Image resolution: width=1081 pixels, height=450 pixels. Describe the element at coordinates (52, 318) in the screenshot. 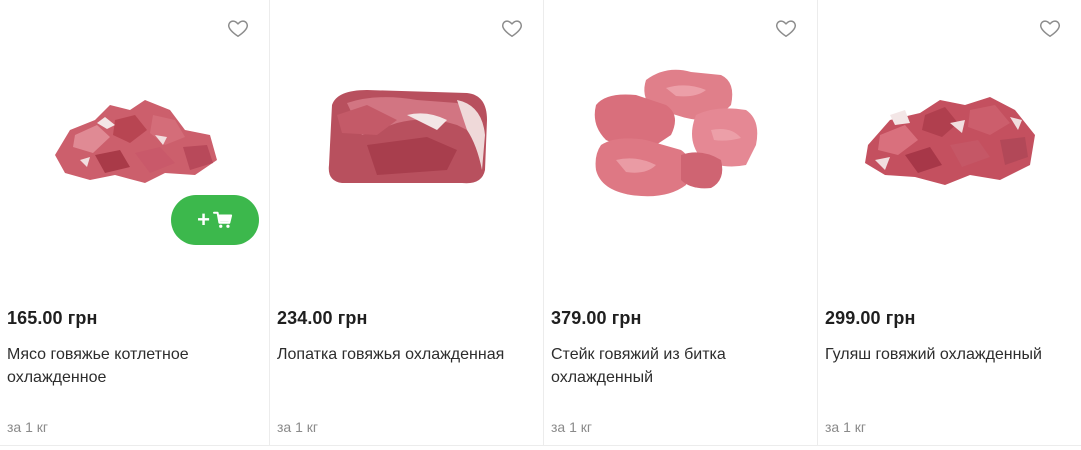

I see `product-price: 165.00 грн` at that location.